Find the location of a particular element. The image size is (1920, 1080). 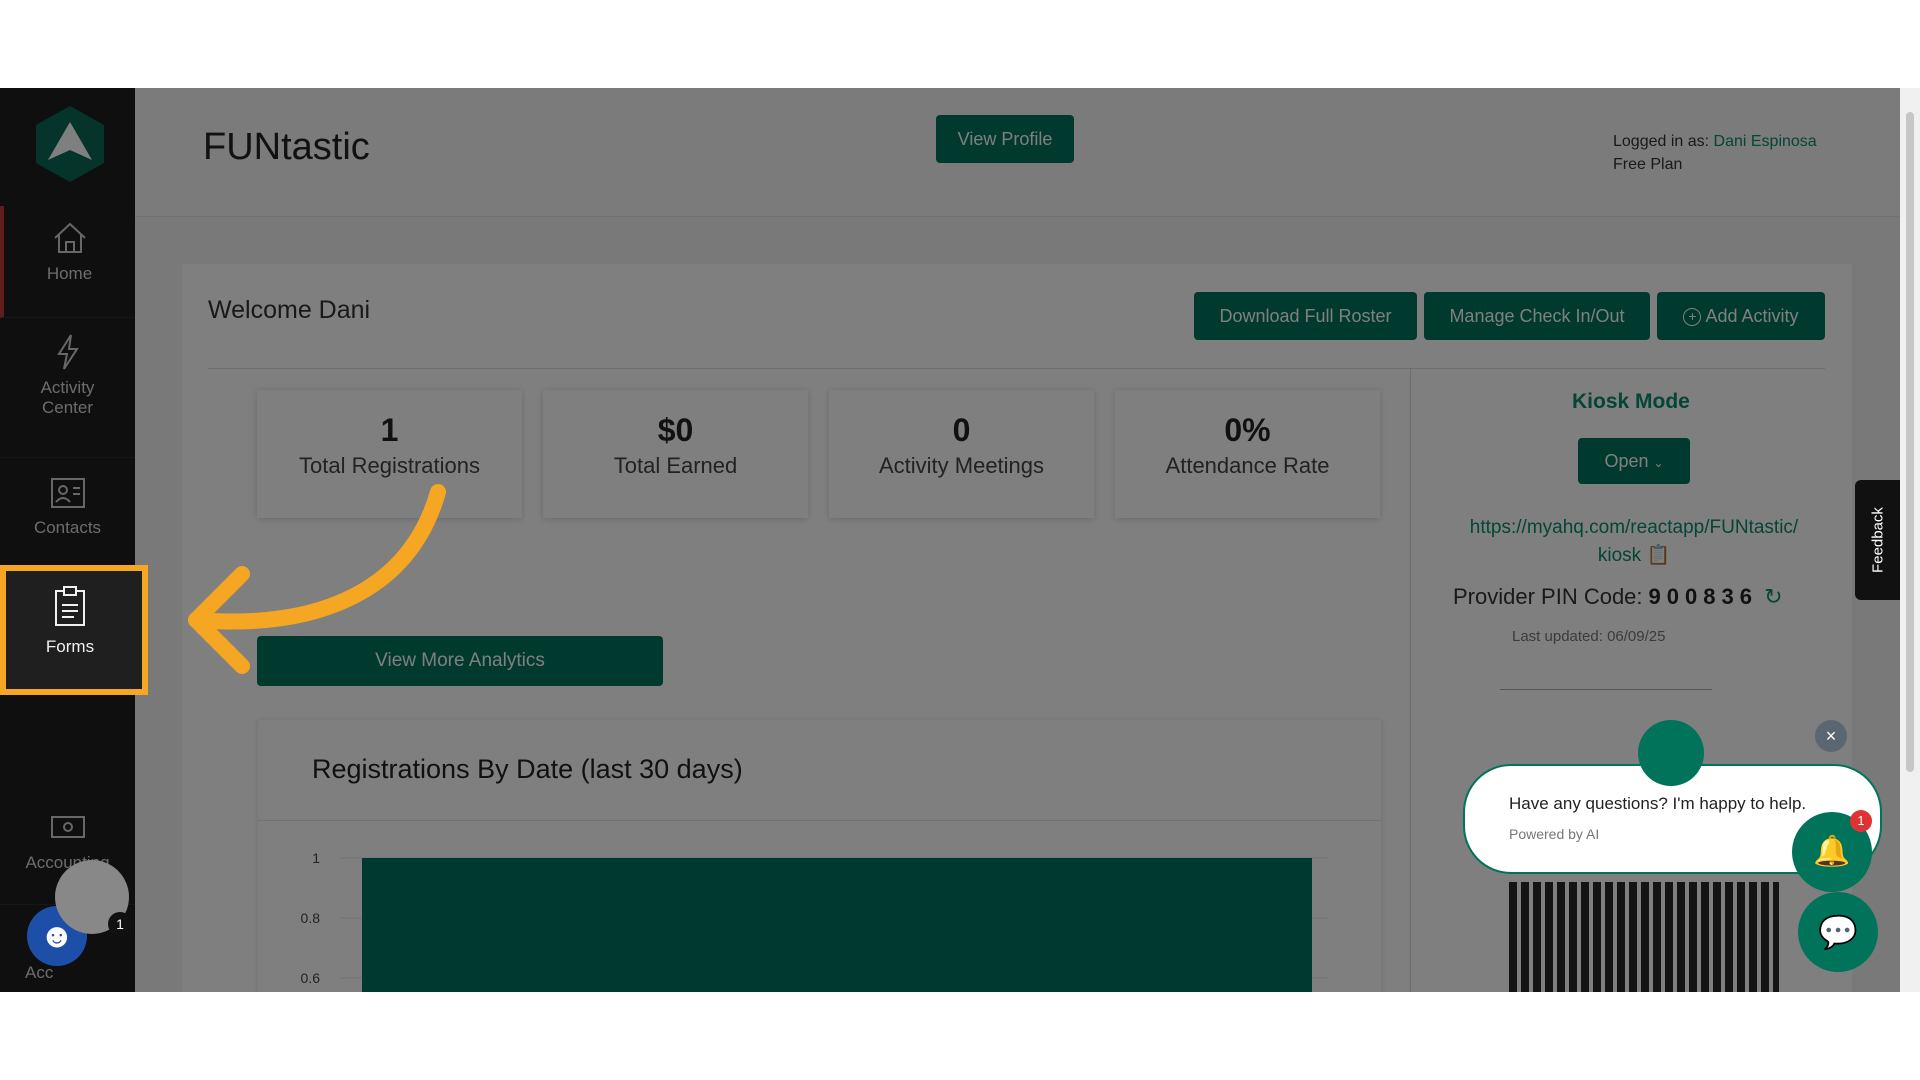

kiosk-open-dropdown: Open ⌄ is located at coordinates (1634, 461).